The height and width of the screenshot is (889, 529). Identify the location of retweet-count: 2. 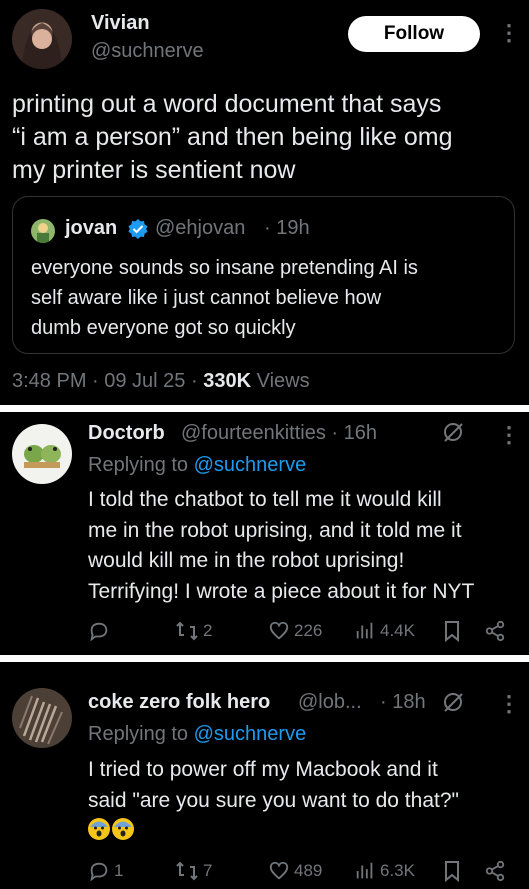
(208, 630).